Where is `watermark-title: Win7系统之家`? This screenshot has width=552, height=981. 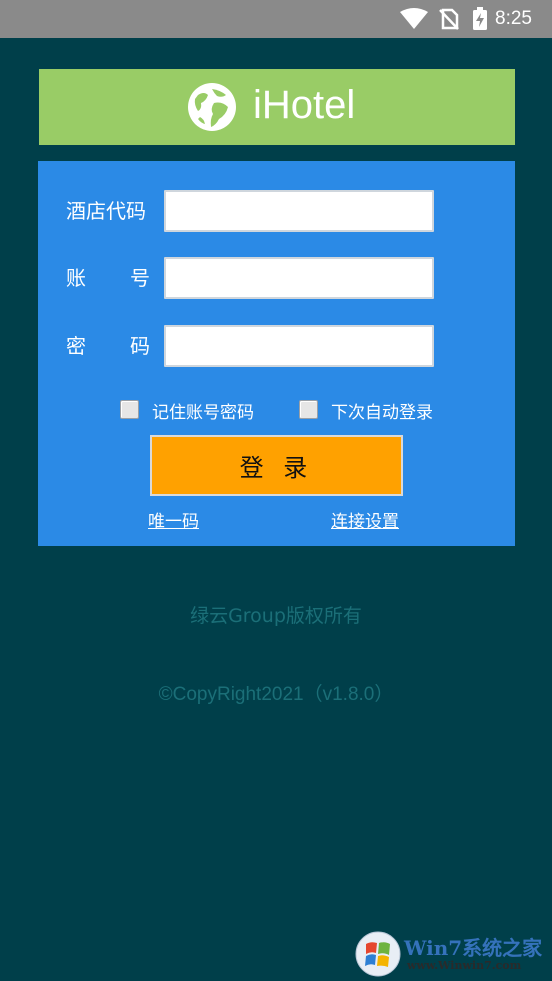 watermark-title: Win7系统之家 is located at coordinates (473, 948).